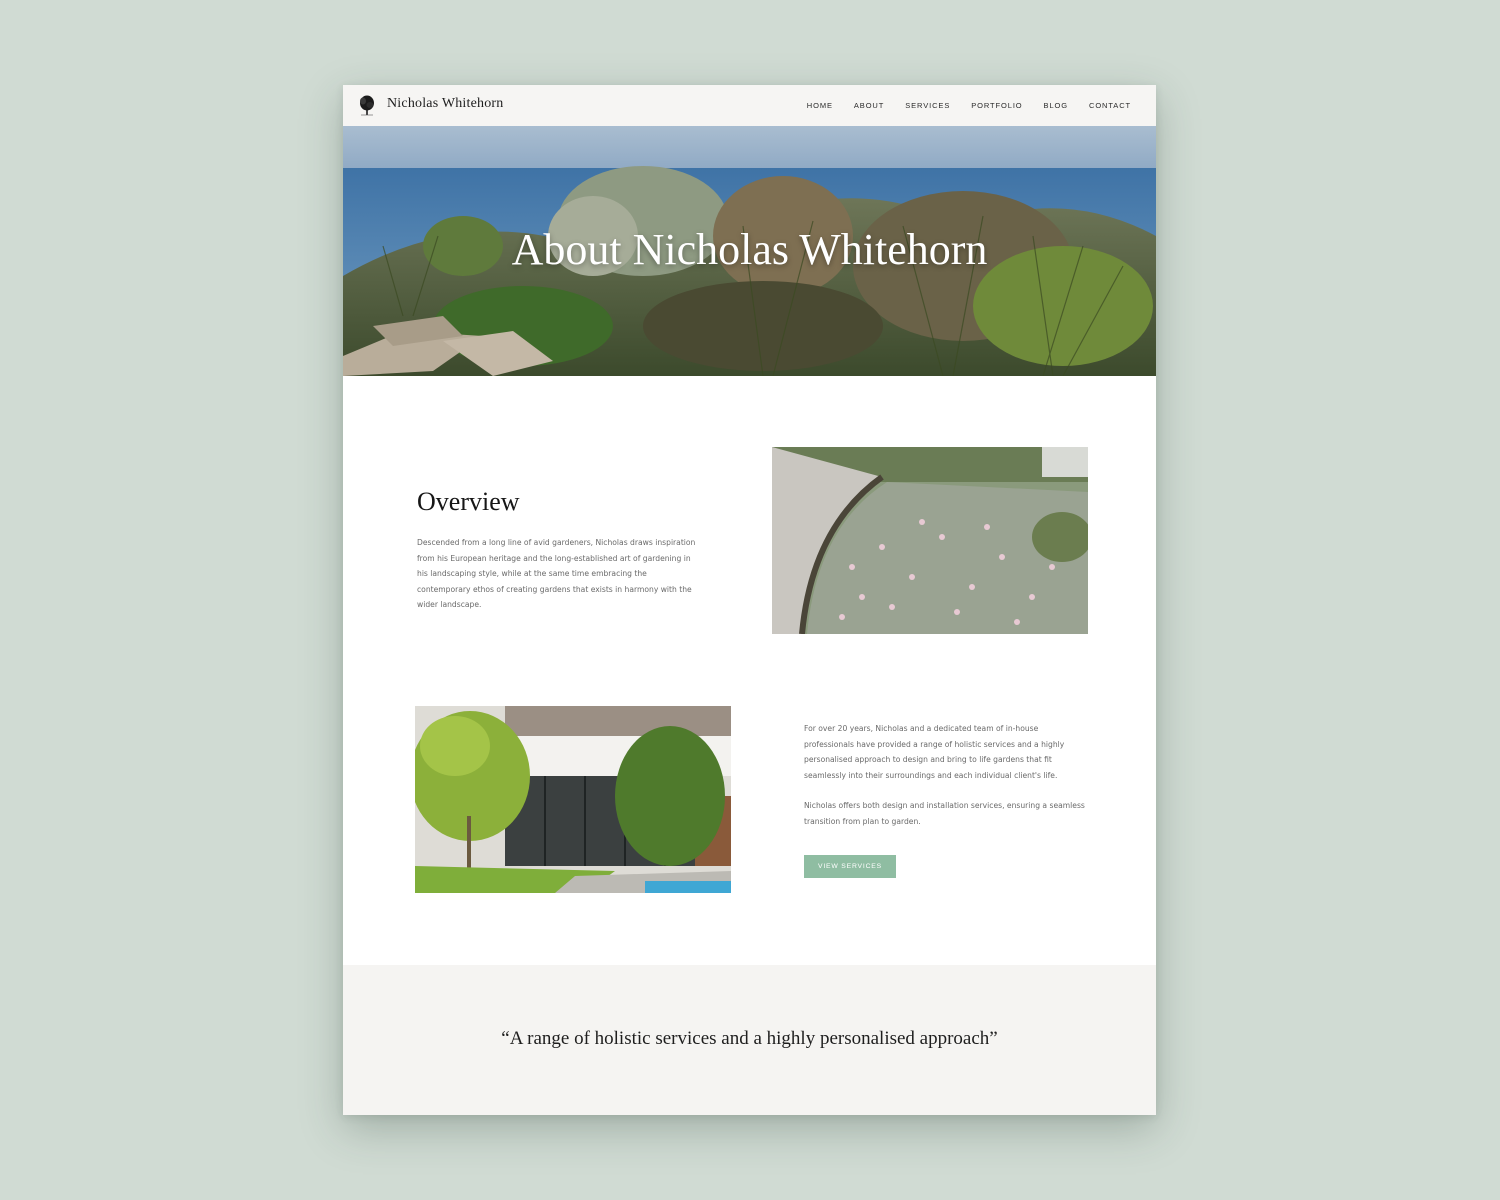 The width and height of the screenshot is (1500, 1200). What do you see at coordinates (930, 540) in the screenshot?
I see `flower-bed-image` at bounding box center [930, 540].